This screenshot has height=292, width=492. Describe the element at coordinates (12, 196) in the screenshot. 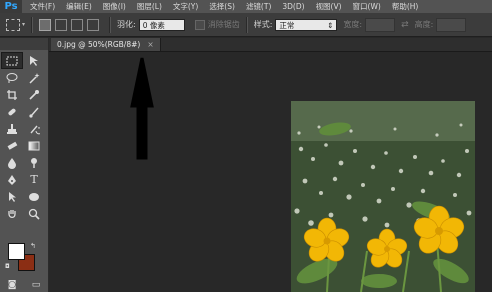

I see `path-selection-icon` at that location.